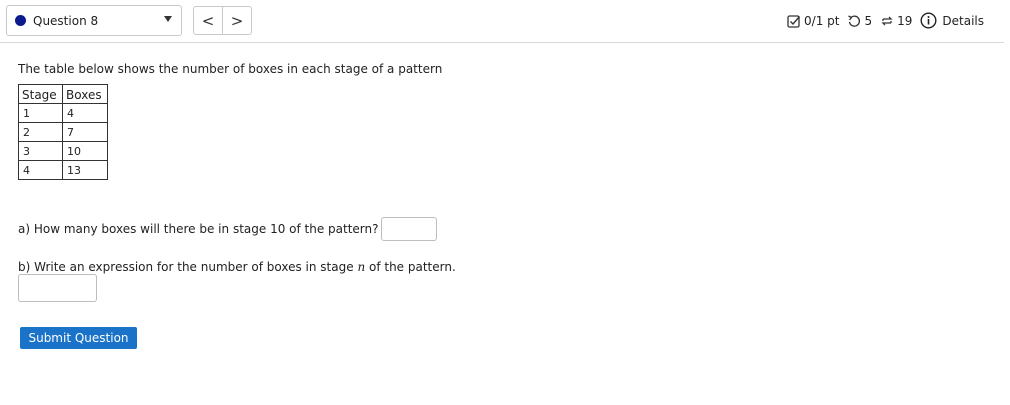  Describe the element at coordinates (963, 20) in the screenshot. I see `details-label: Details` at that location.